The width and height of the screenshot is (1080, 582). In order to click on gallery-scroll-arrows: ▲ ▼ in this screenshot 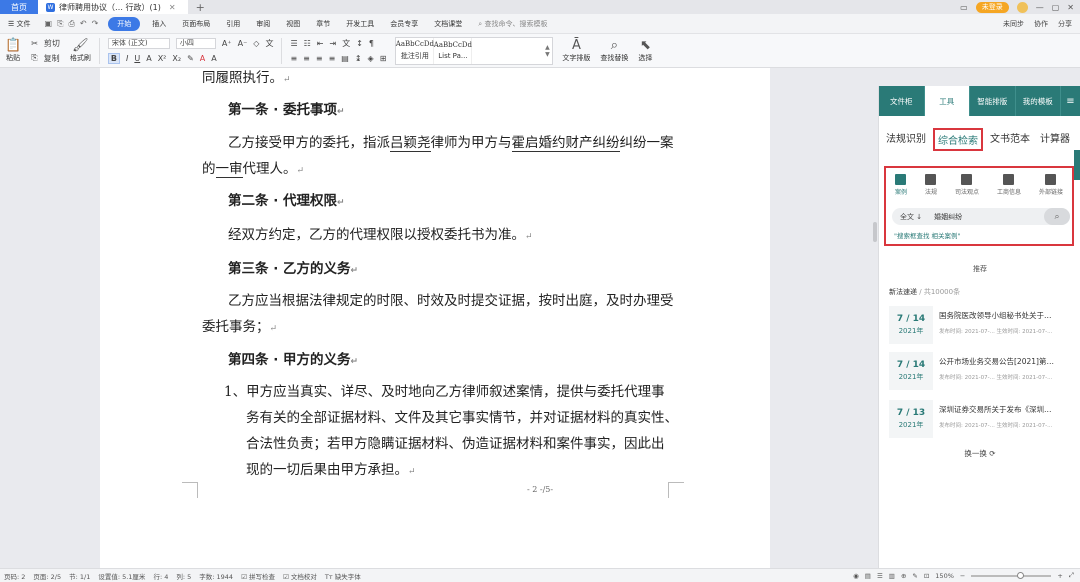, I will do `click(547, 51)`.